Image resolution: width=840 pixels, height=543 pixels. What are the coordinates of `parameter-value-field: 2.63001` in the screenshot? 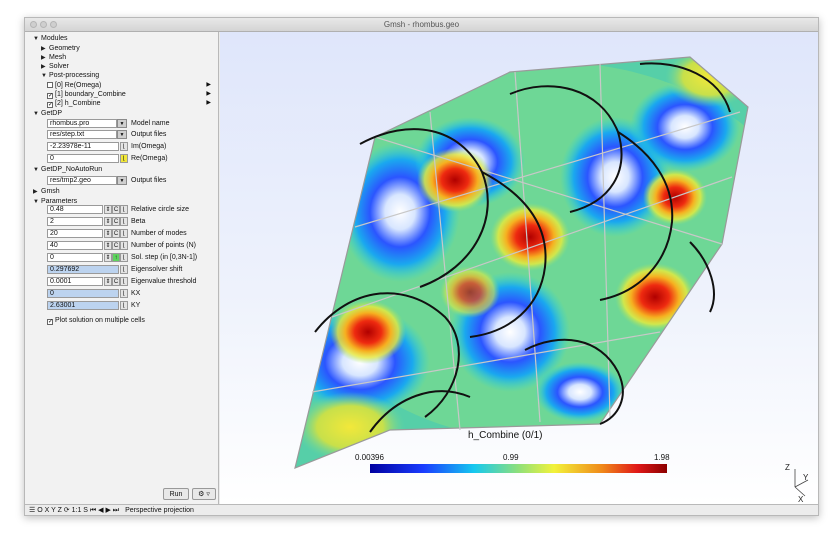 It's located at (83, 305).